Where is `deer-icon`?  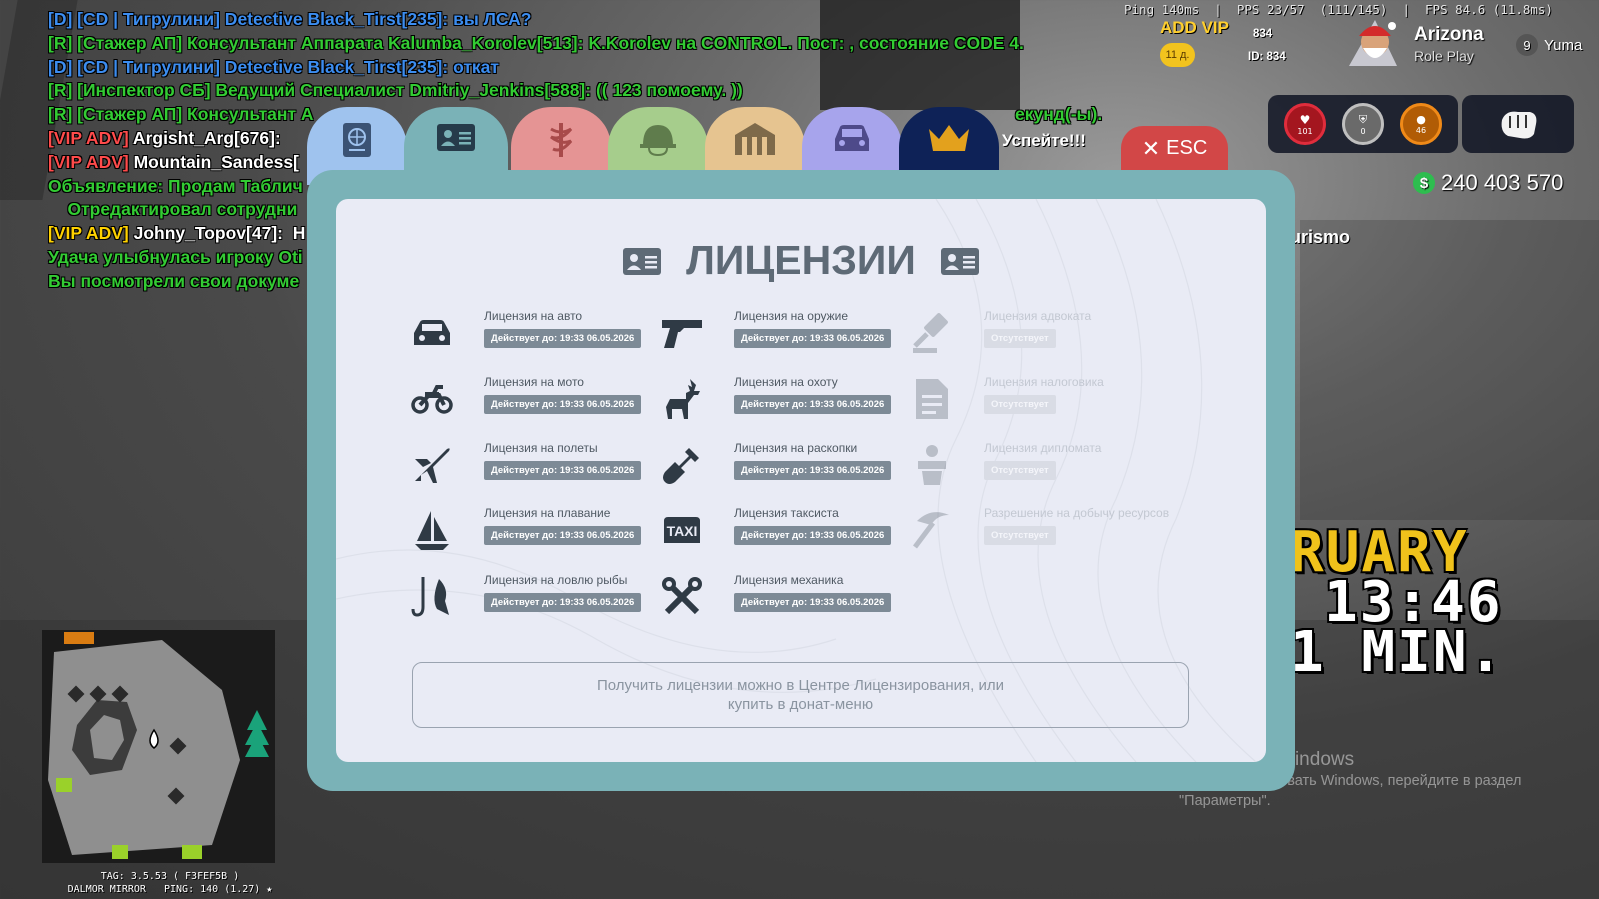 deer-icon is located at coordinates (682, 399).